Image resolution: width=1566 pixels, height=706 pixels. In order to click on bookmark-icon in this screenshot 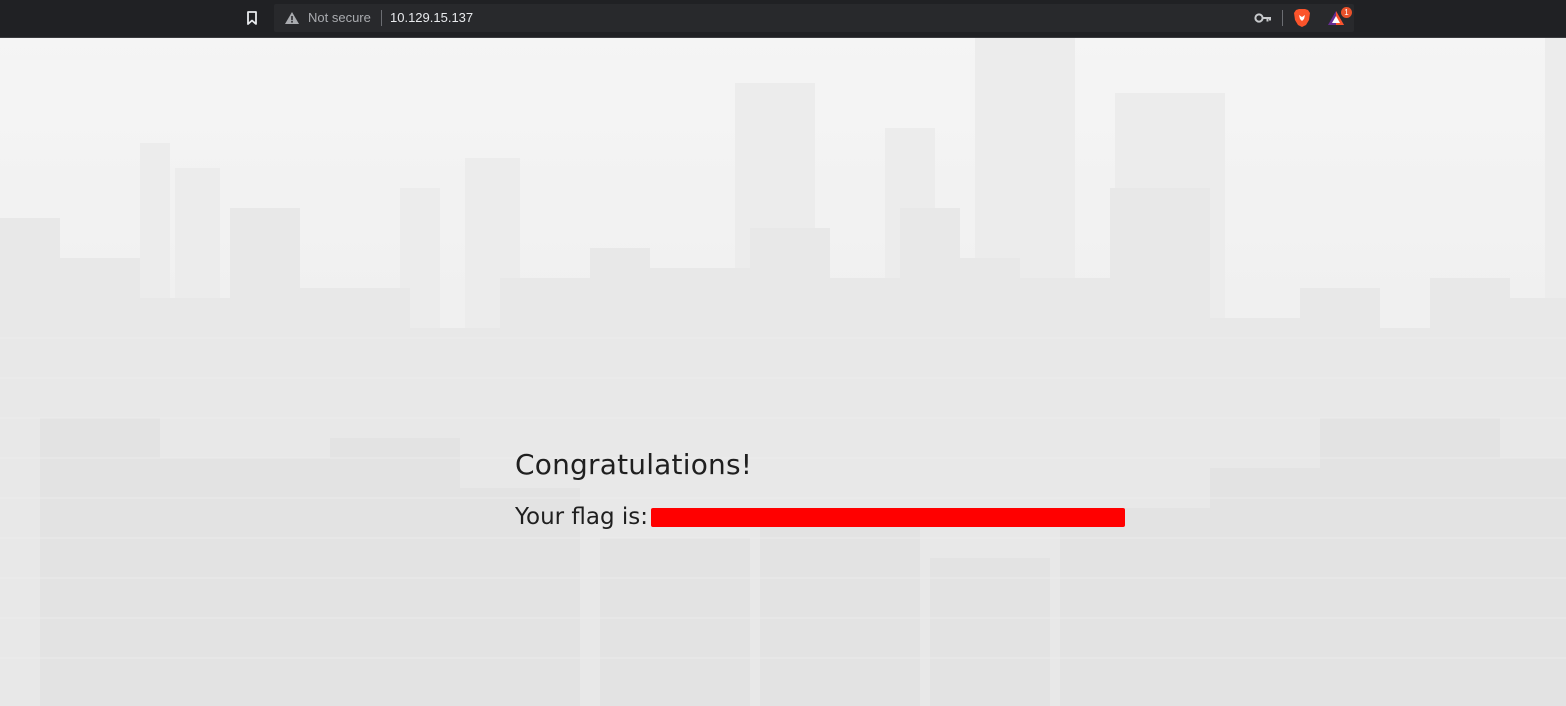, I will do `click(252, 18)`.